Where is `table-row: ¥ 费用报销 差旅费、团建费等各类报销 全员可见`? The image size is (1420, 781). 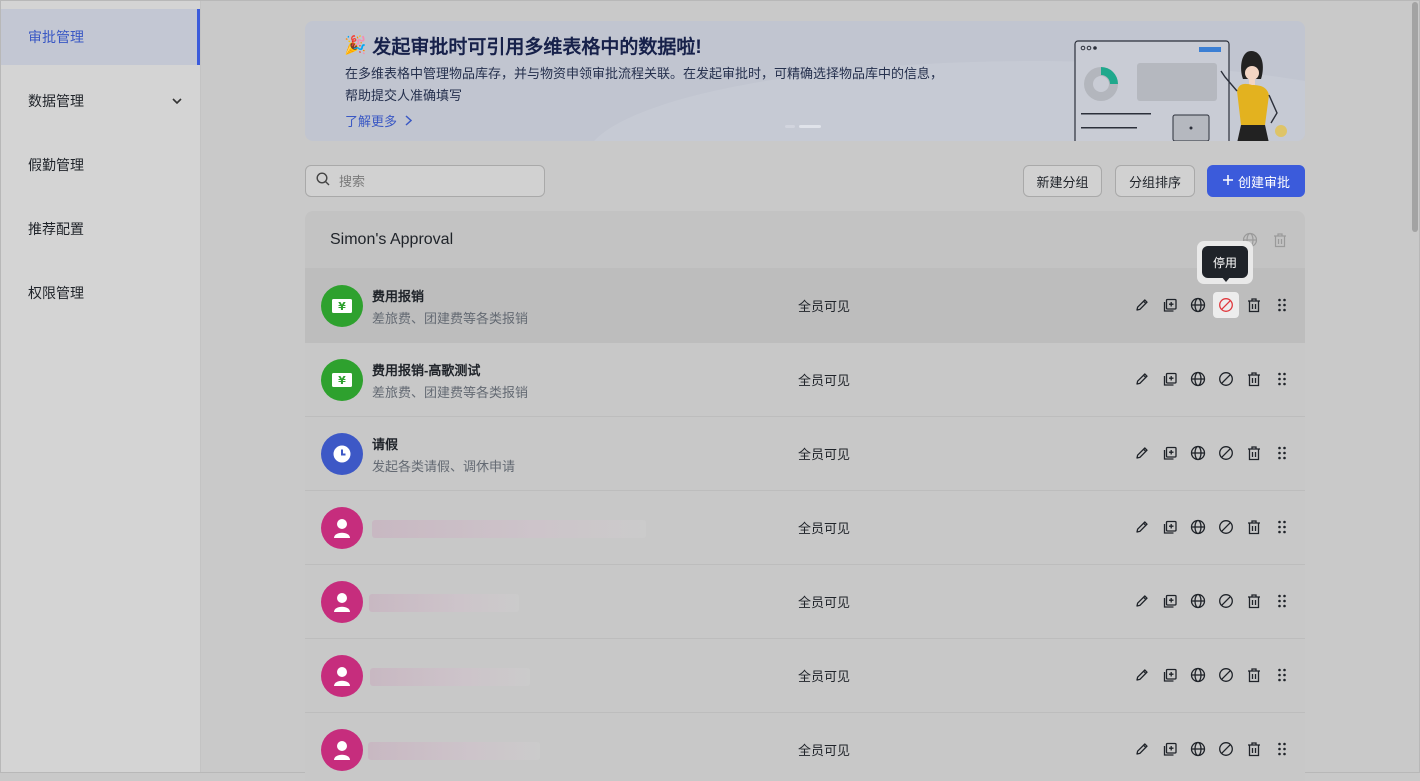
table-row: ¥ 费用报销 差旅费、团建费等各类报销 全员可见 is located at coordinates (805, 305).